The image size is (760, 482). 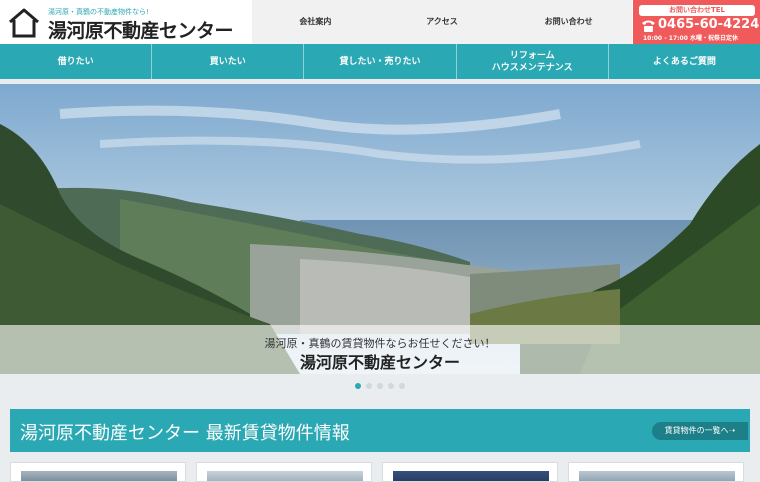 What do you see at coordinates (380, 430) in the screenshot?
I see `latest-listings-header: 湯河原不動産センター 最新賃貸物件情報 賃貸物件の一覧へ➝` at bounding box center [380, 430].